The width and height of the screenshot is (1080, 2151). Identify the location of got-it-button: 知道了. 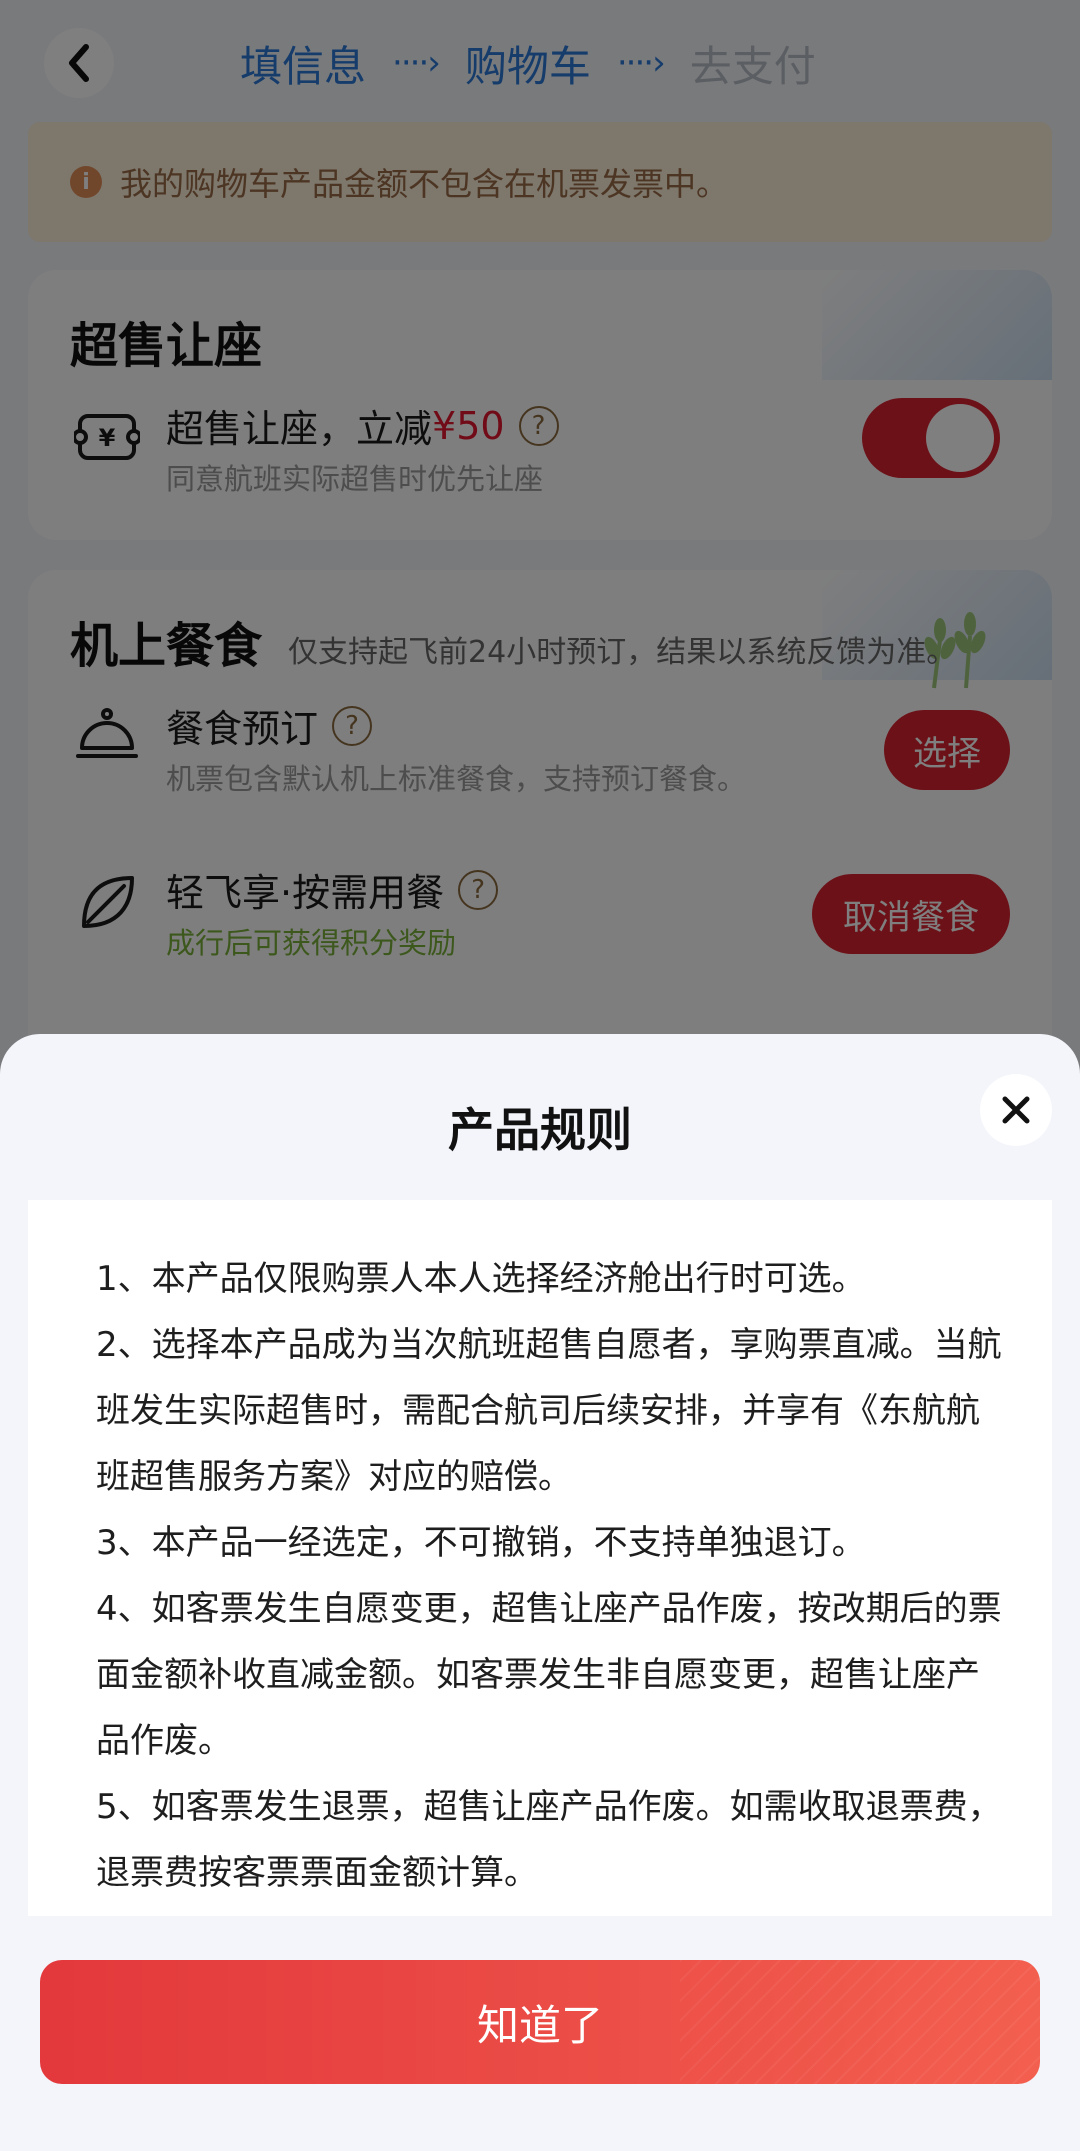
(540, 2022).